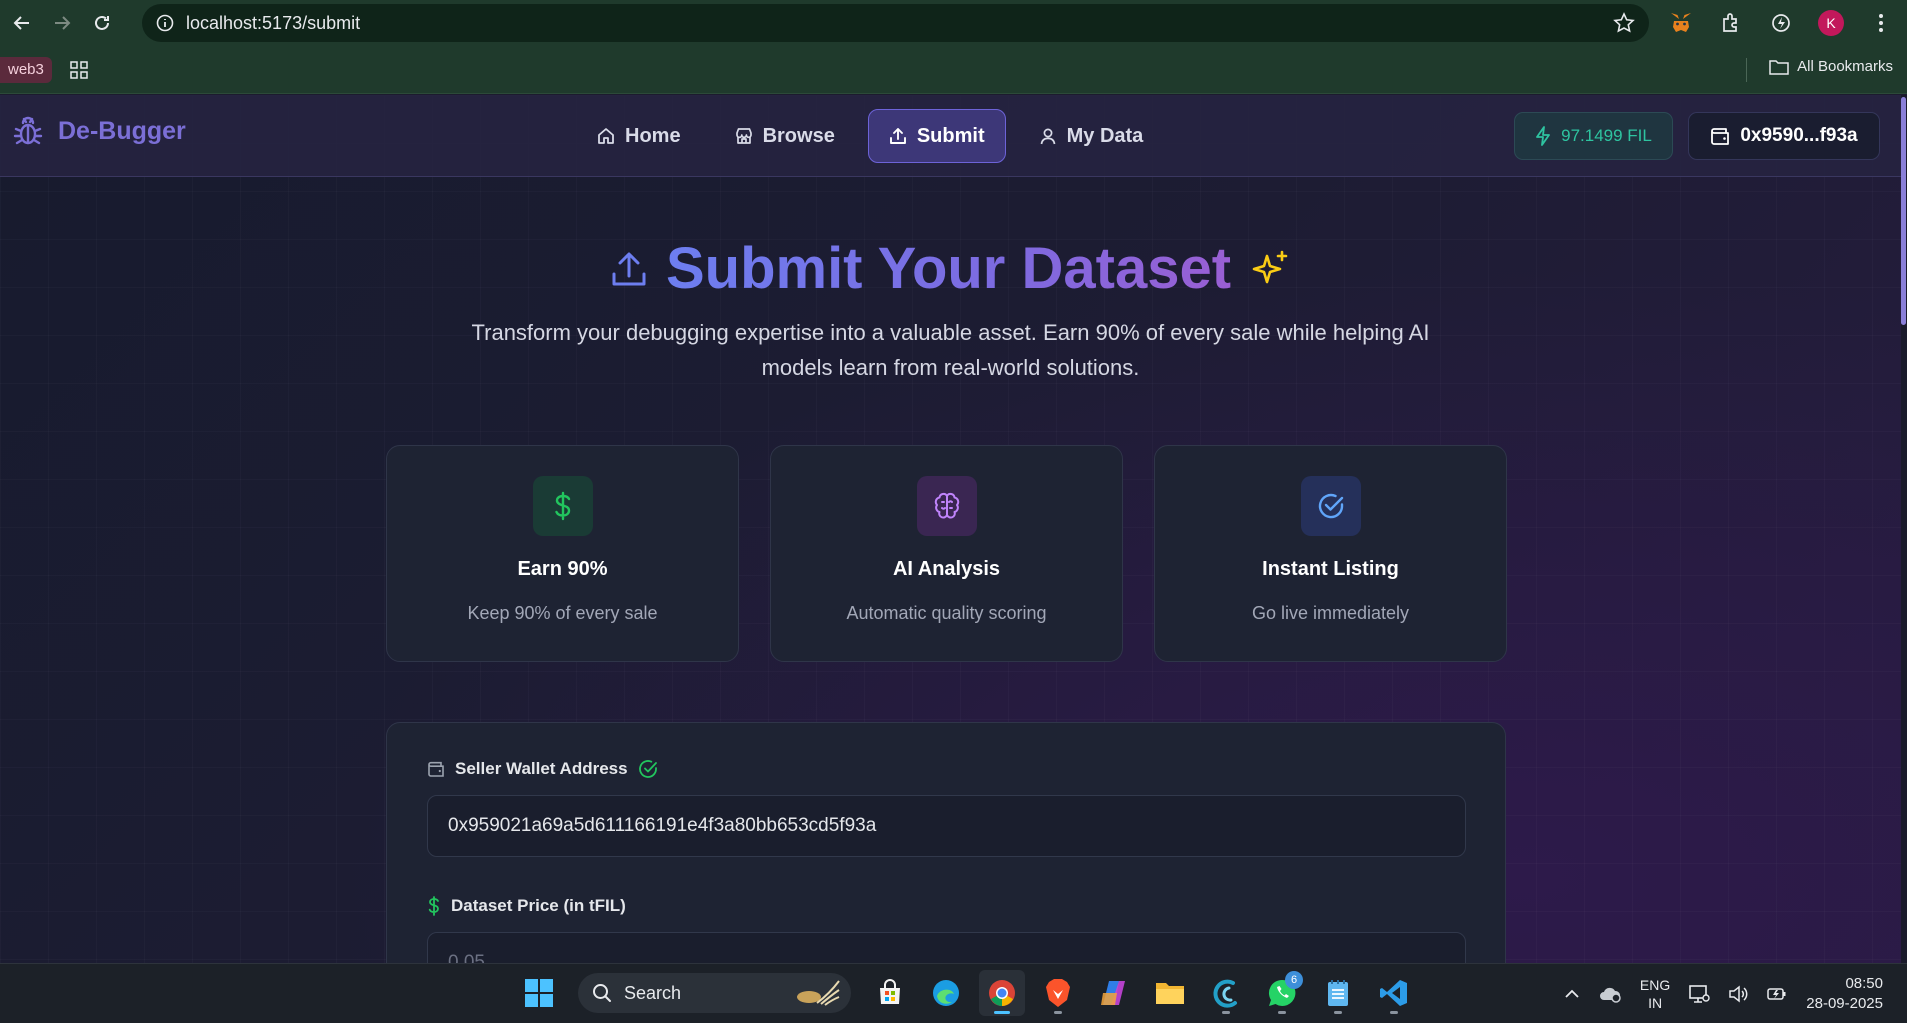 The height and width of the screenshot is (1023, 1907). I want to click on wallet-address-button: 0x9590...f93a, so click(1784, 136).